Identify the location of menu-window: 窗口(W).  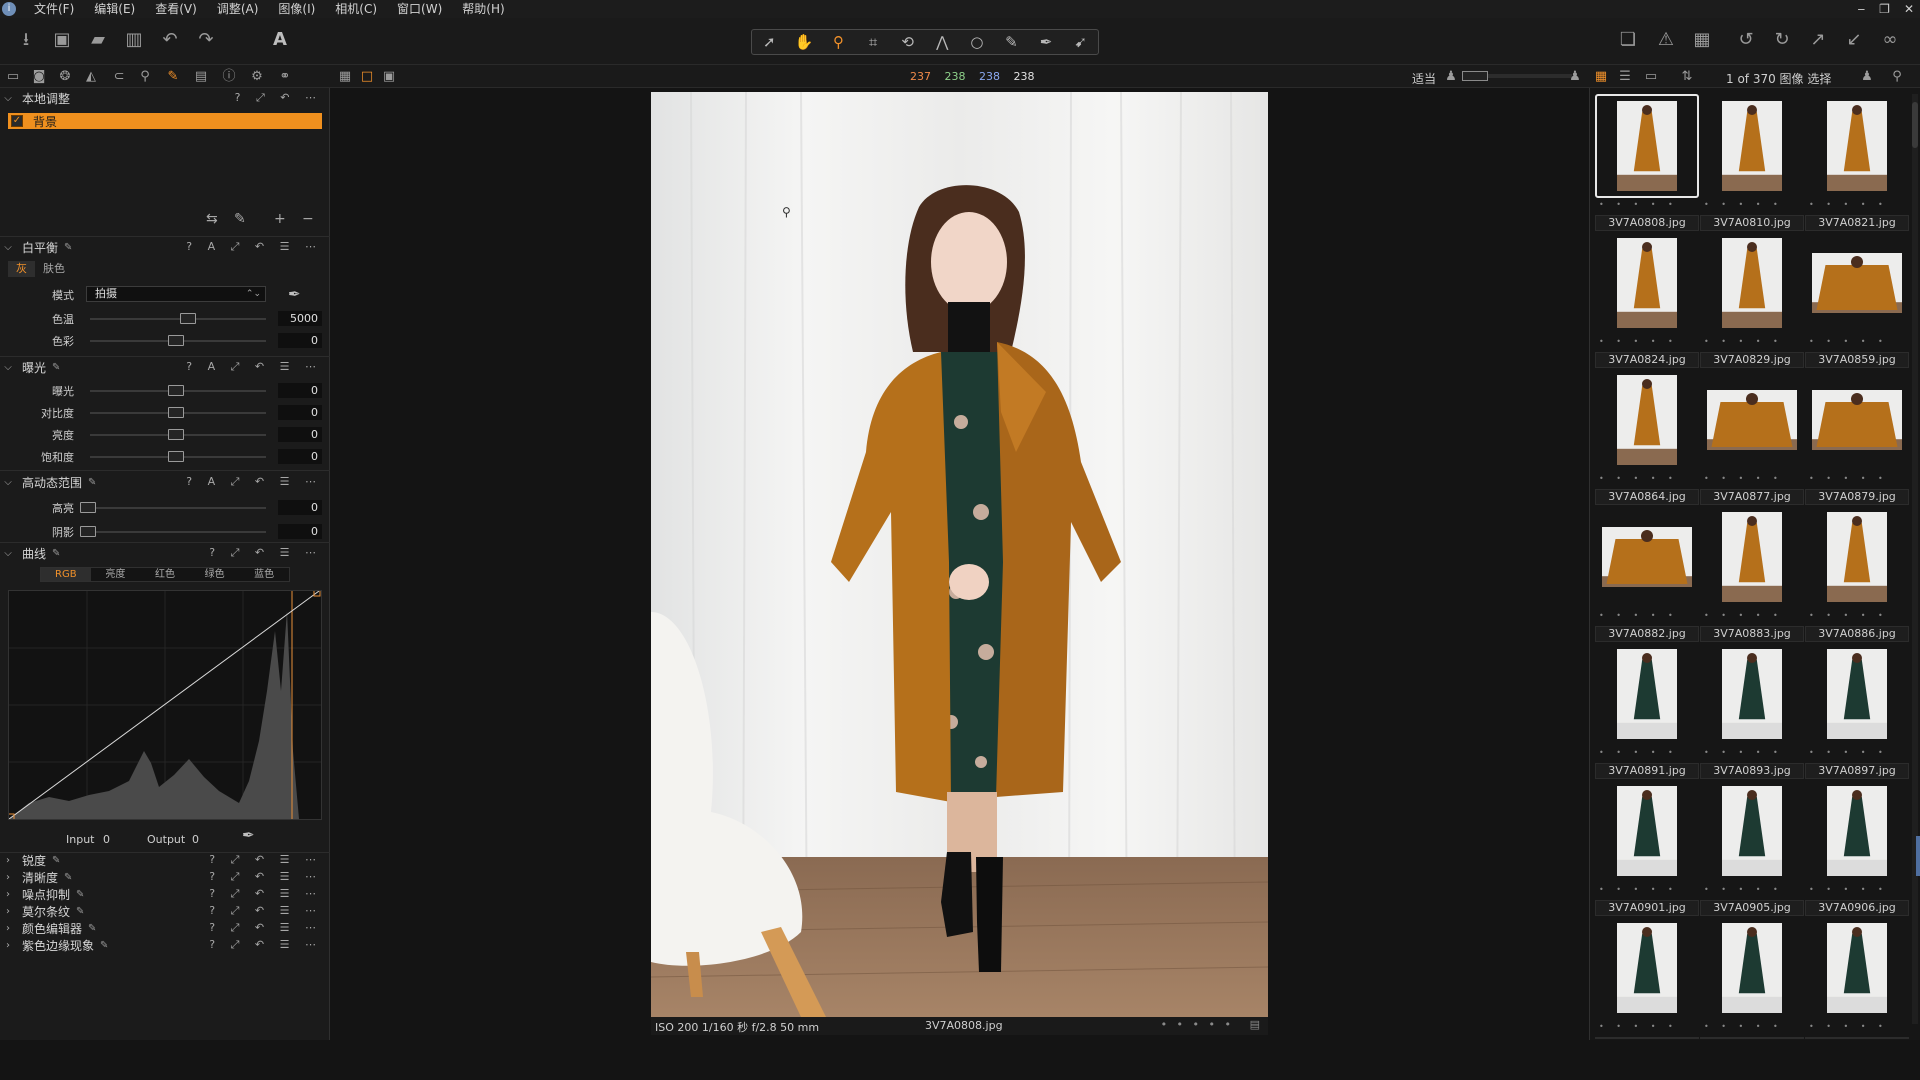
(419, 9).